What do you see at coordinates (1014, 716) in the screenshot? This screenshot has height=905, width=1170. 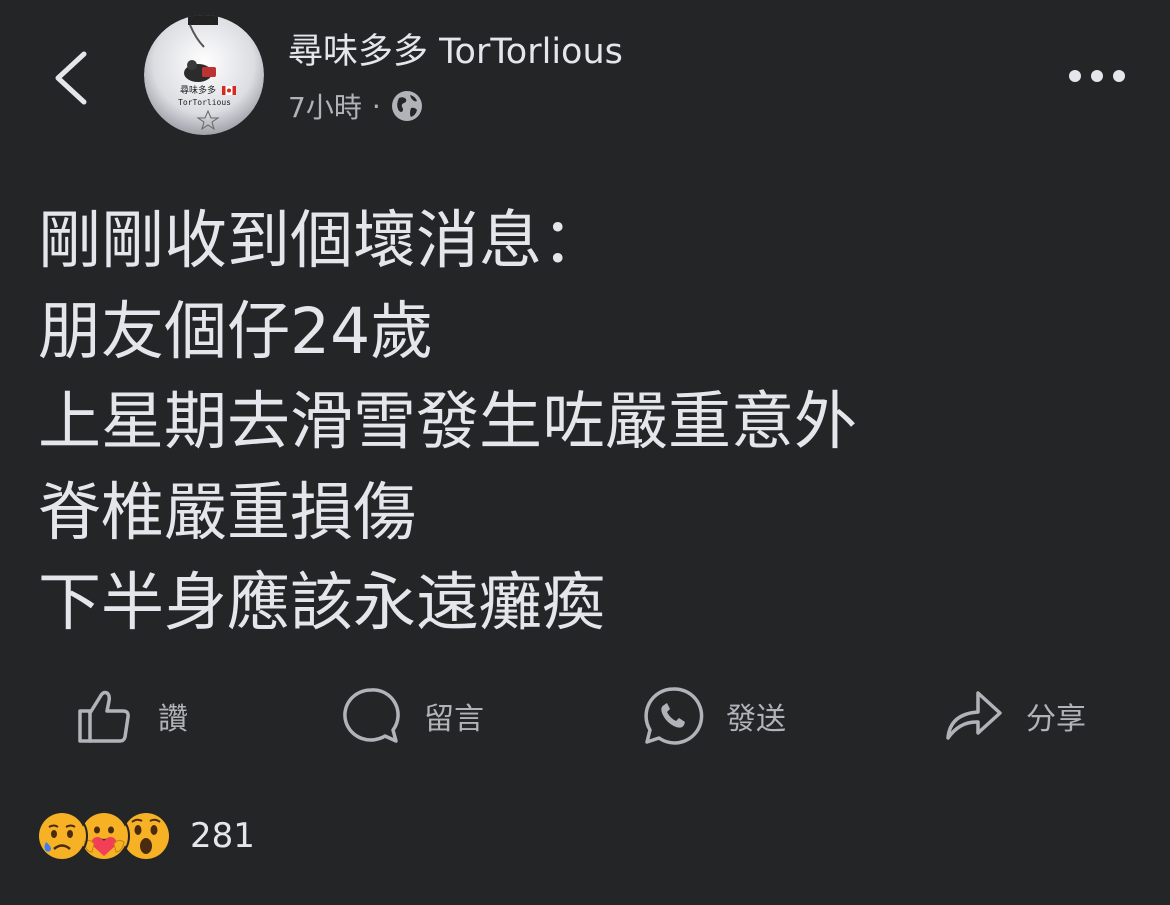 I see `share-button: 分享` at bounding box center [1014, 716].